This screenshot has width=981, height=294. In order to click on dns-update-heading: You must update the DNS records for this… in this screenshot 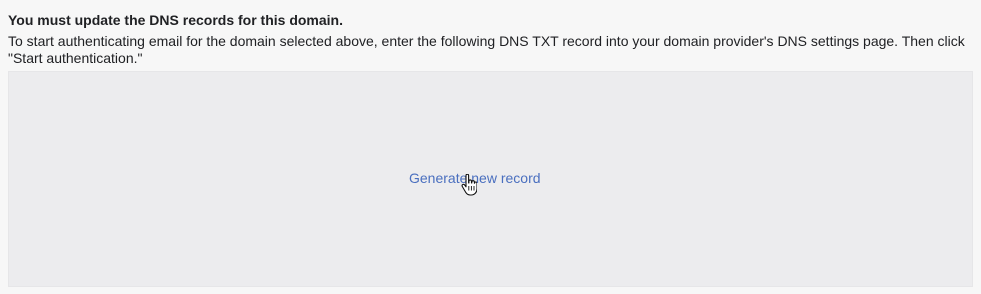, I will do `click(175, 20)`.